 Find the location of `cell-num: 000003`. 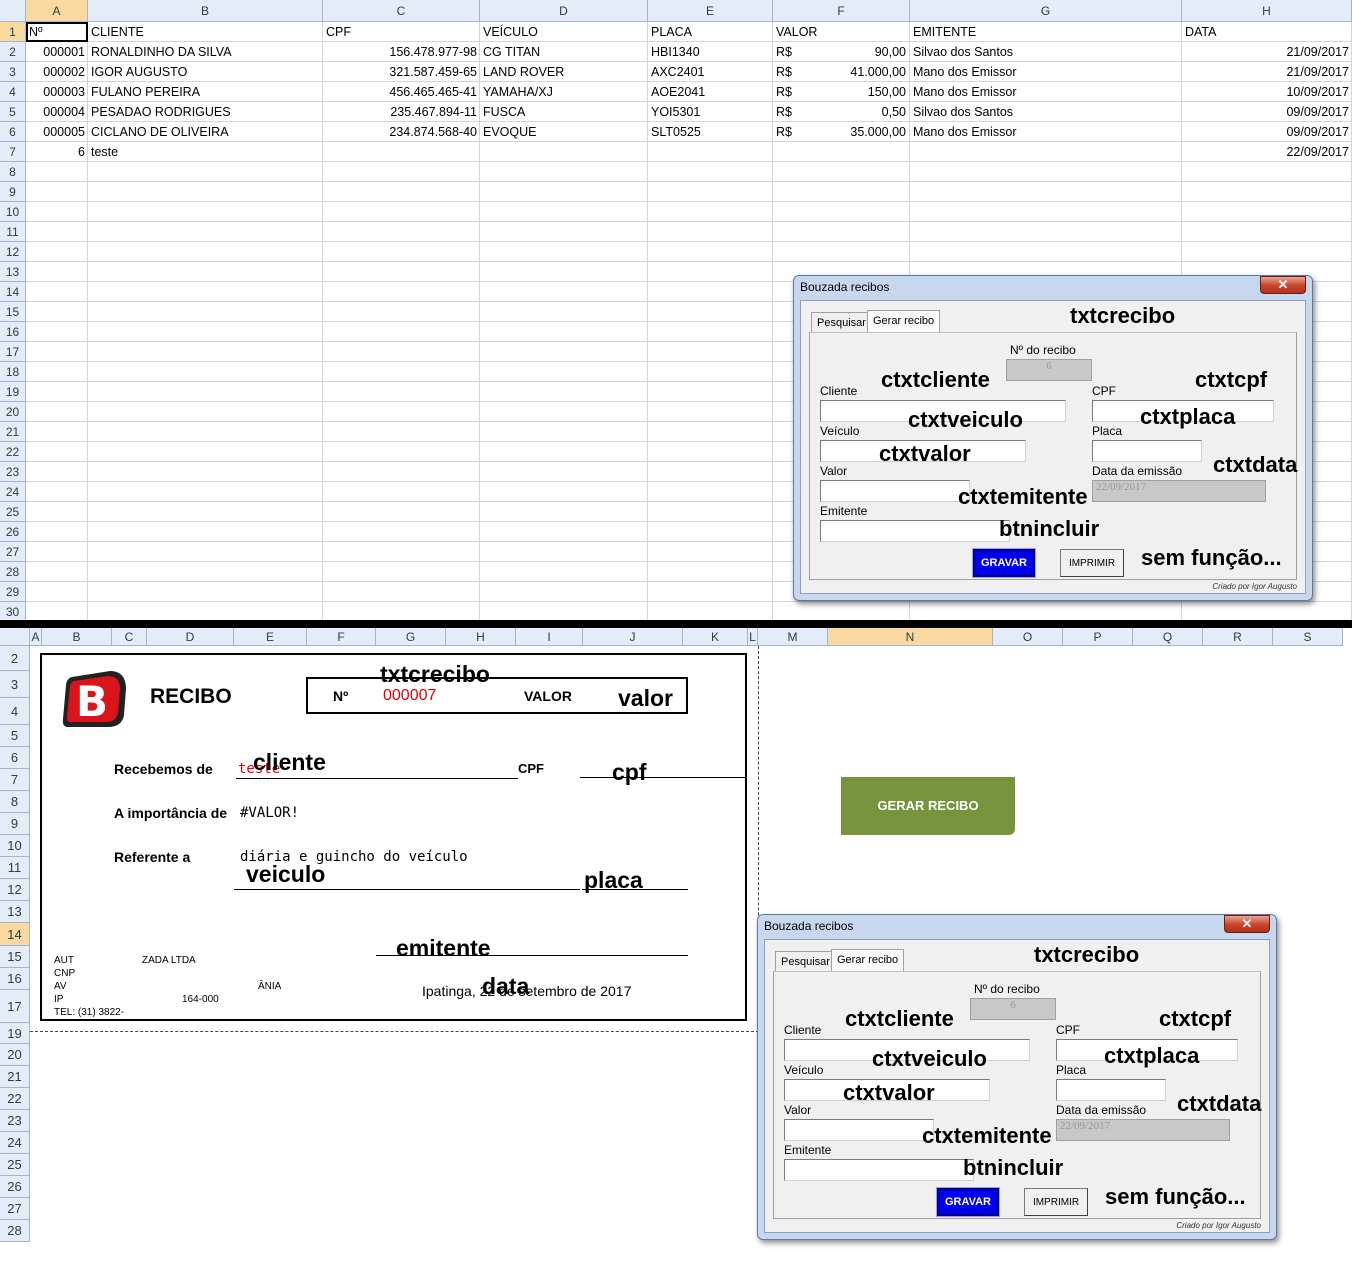

cell-num: 000003 is located at coordinates (57, 92).